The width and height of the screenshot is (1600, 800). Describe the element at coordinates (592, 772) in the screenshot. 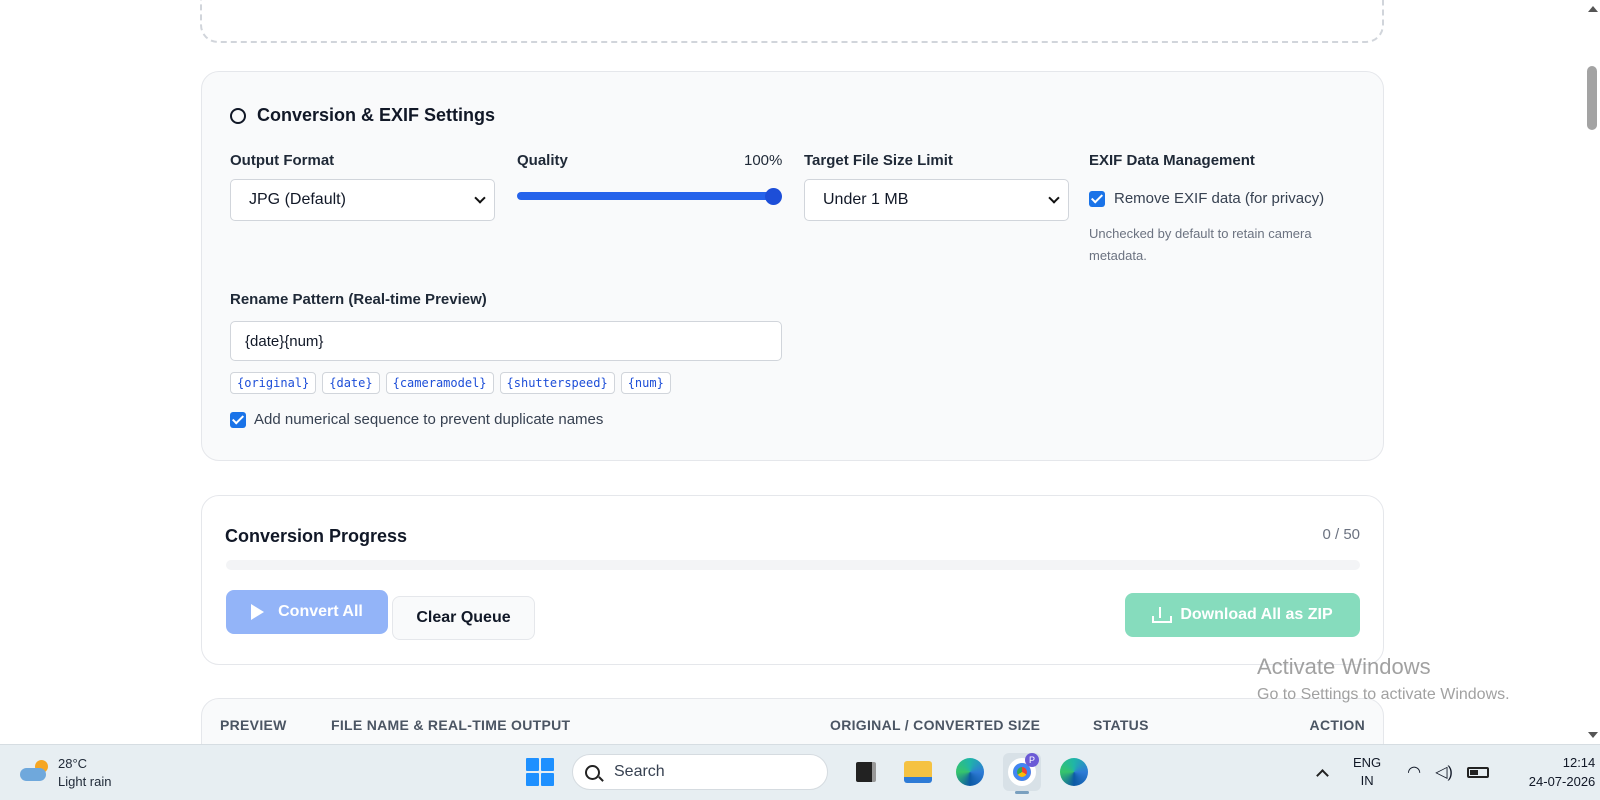

I see `search-icon` at that location.